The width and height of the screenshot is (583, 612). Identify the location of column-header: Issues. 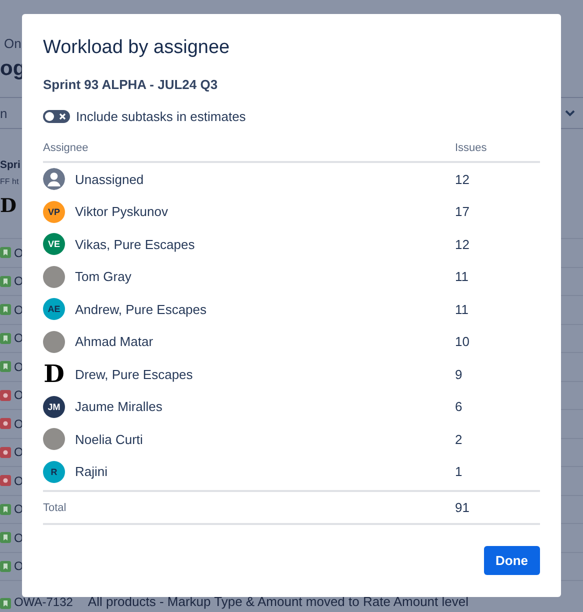
(471, 148).